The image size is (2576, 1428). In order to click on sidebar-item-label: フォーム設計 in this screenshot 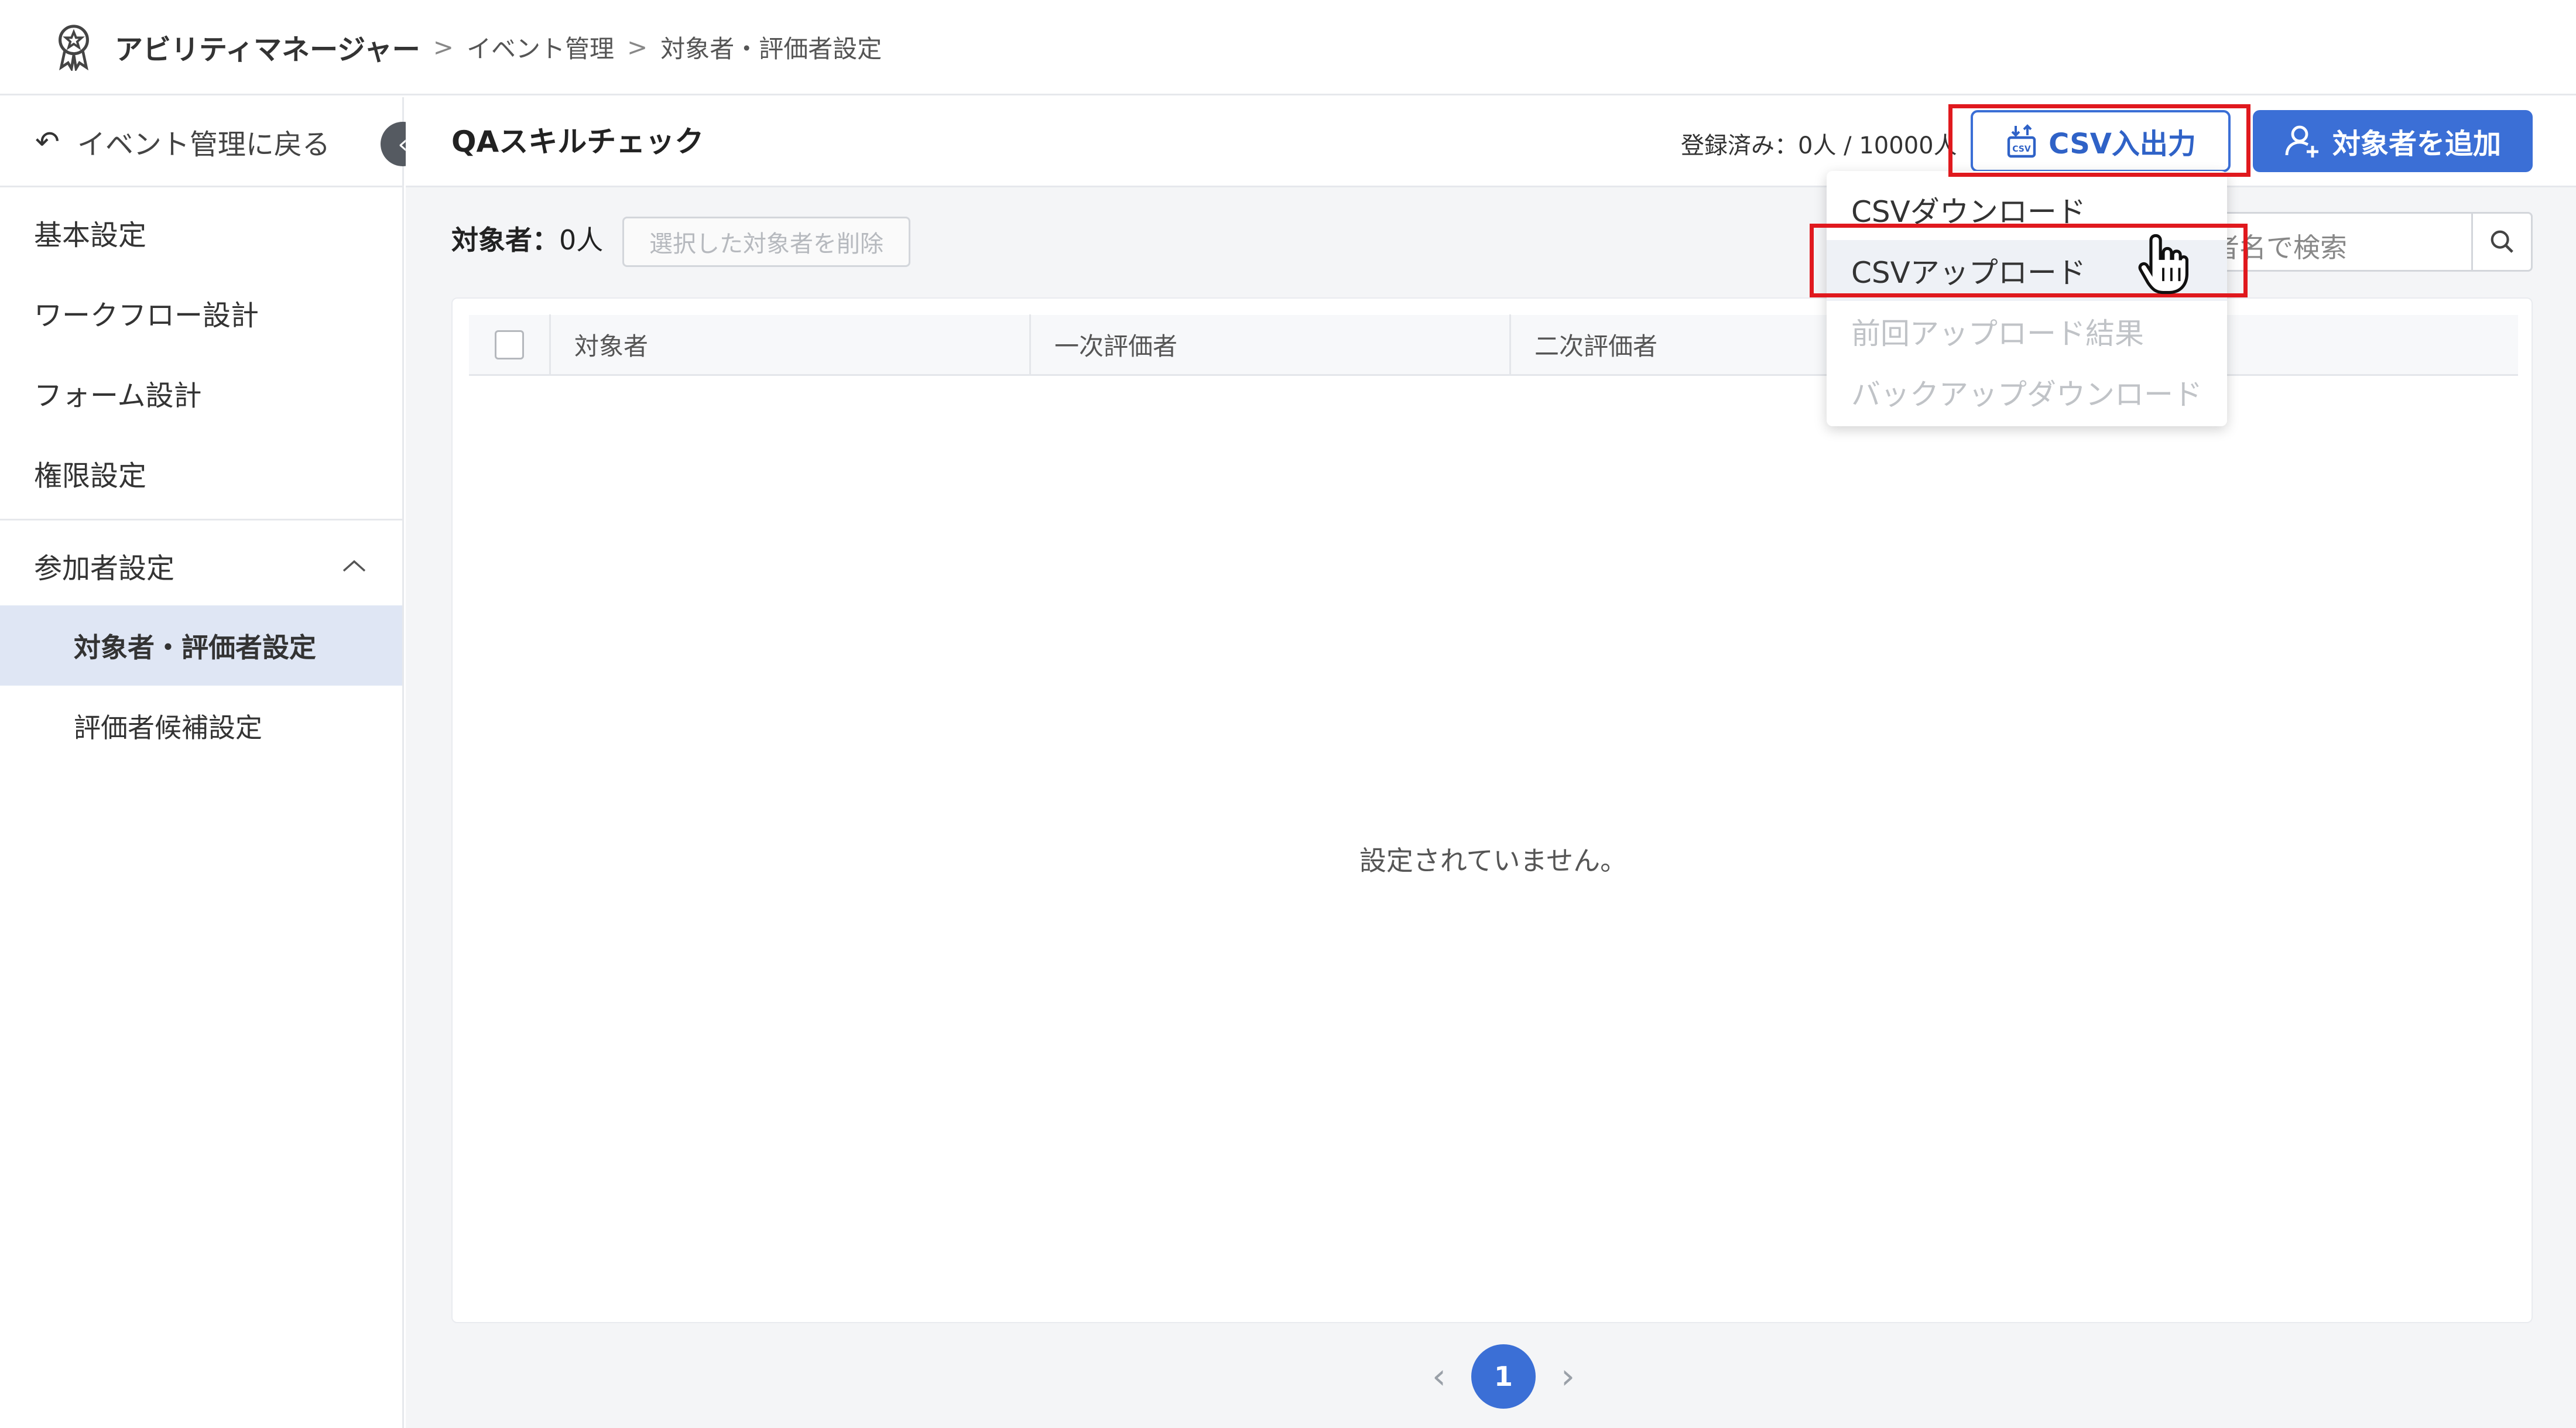, I will do `click(118, 395)`.